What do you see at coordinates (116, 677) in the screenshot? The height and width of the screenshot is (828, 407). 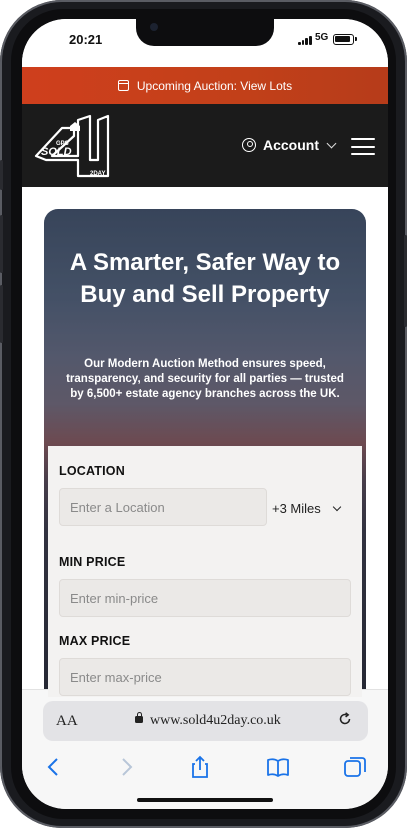 I see `max-price-placeholder: Enter max-price` at bounding box center [116, 677].